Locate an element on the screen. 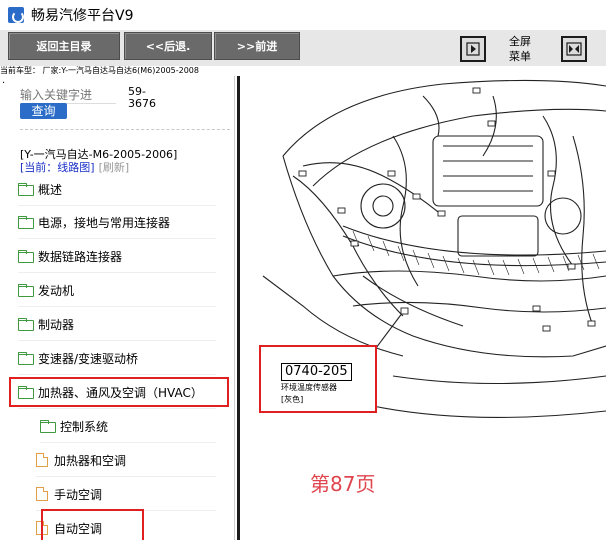 Image resolution: width=606 pixels, height=540 pixels. tree-item-transmission: 变速器/变速驱动桥 is located at coordinates (117, 358).